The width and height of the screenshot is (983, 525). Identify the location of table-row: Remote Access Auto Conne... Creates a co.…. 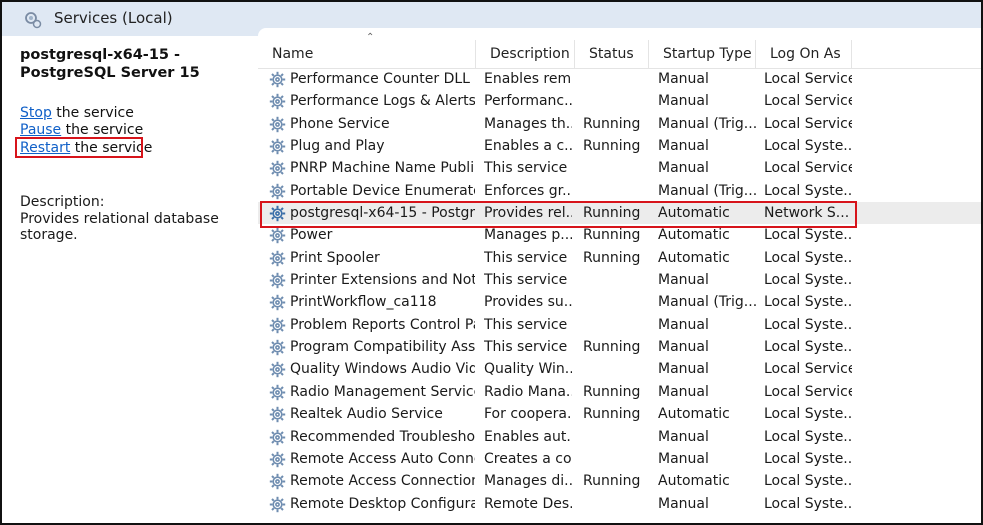
(619, 459).